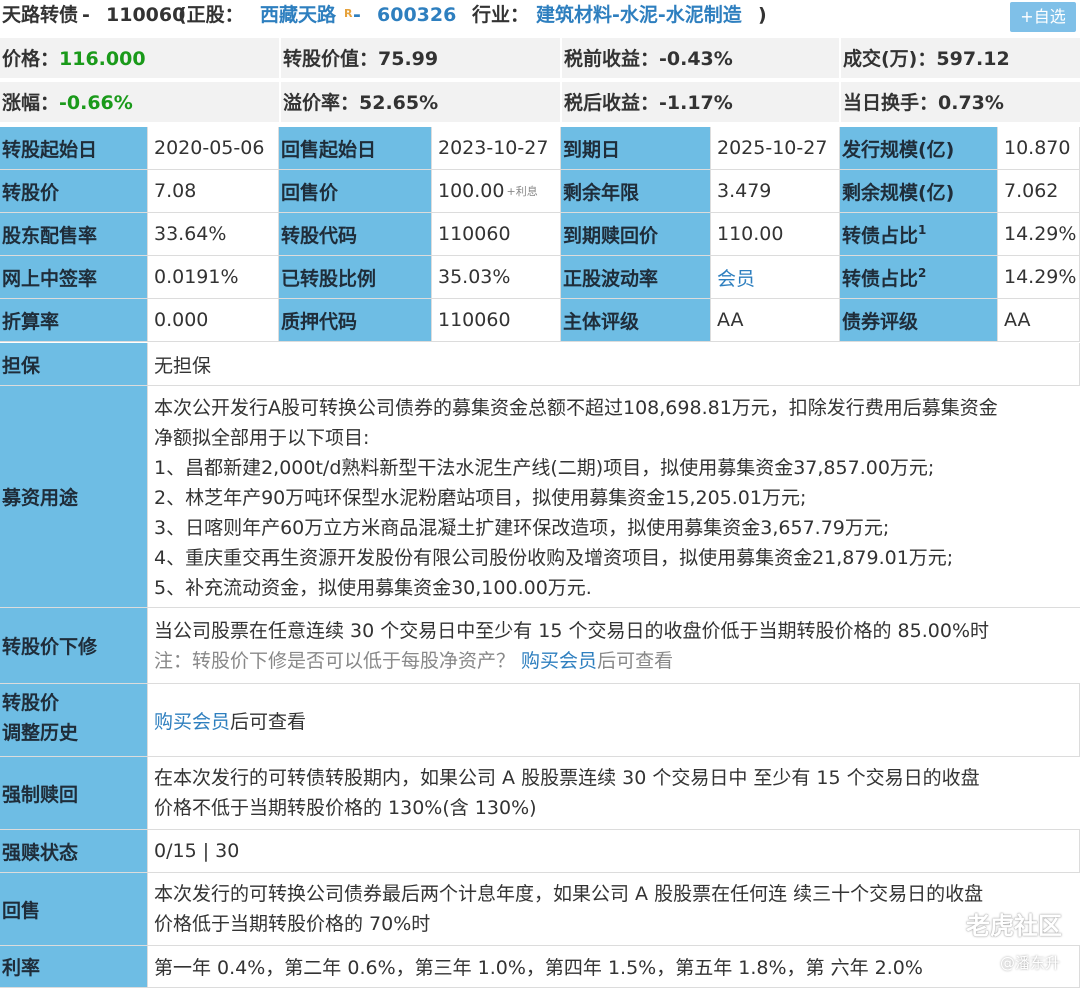 Image resolution: width=1080 pixels, height=988 pixels. I want to click on pretax-box: 税前收益：-0.43%, so click(700, 59).